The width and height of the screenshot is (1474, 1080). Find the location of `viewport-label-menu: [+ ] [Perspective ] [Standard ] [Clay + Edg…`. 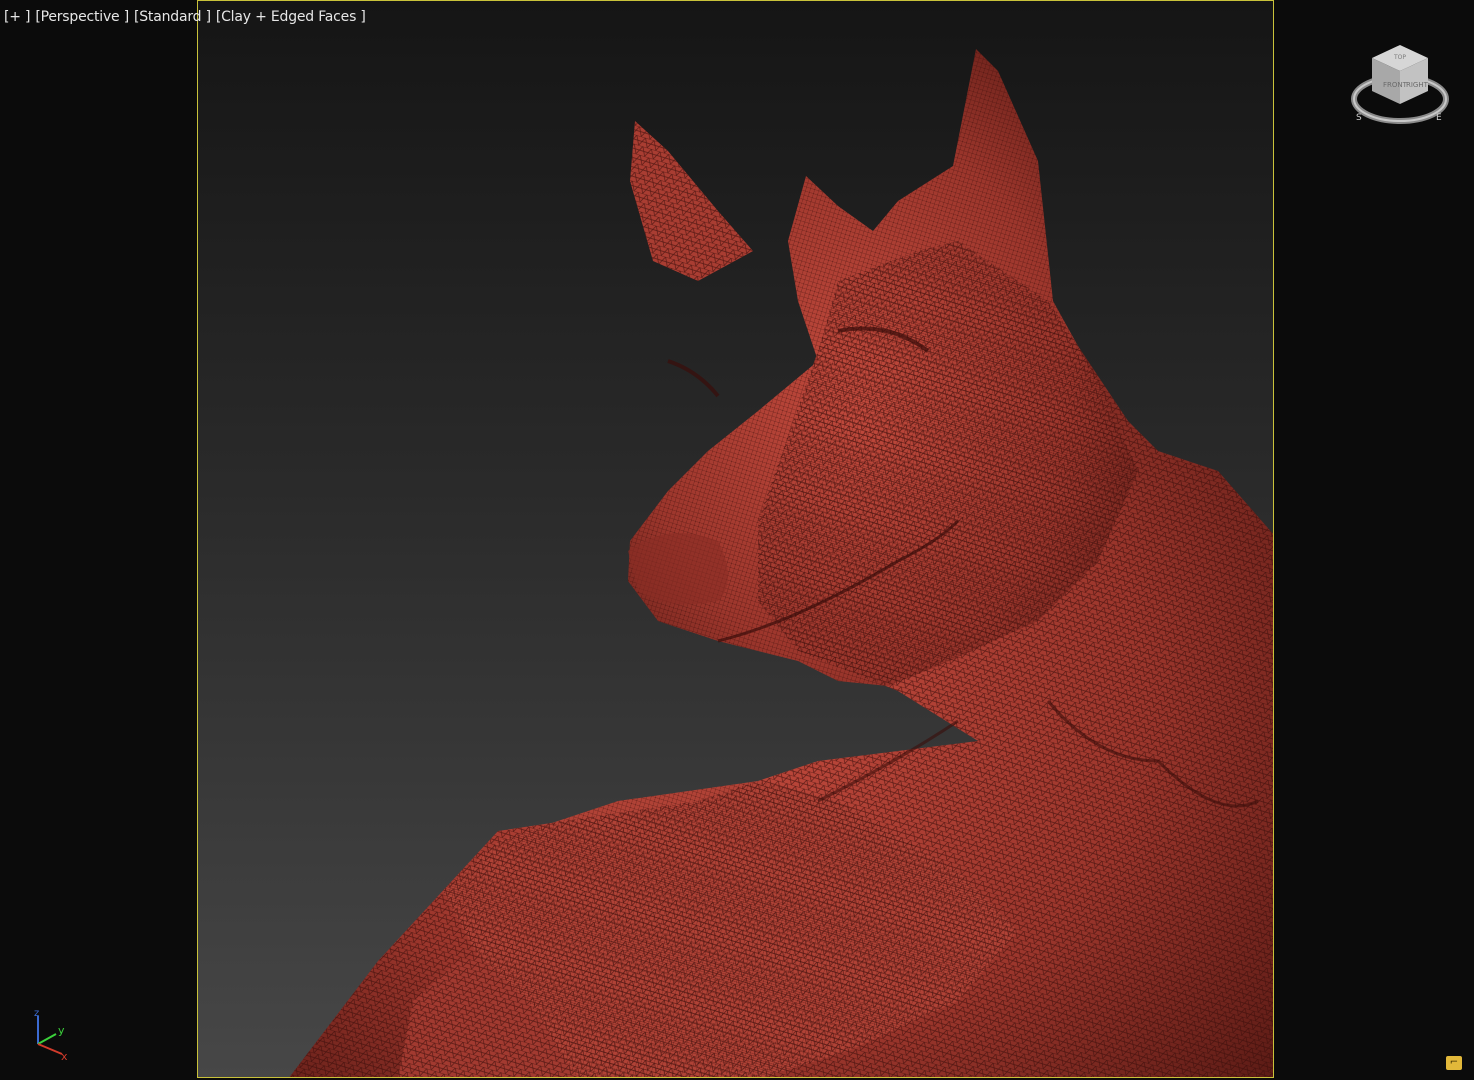

viewport-label-menu: [+ ] [Perspective ] [Standard ] [Clay + Edg… is located at coordinates (187, 17).